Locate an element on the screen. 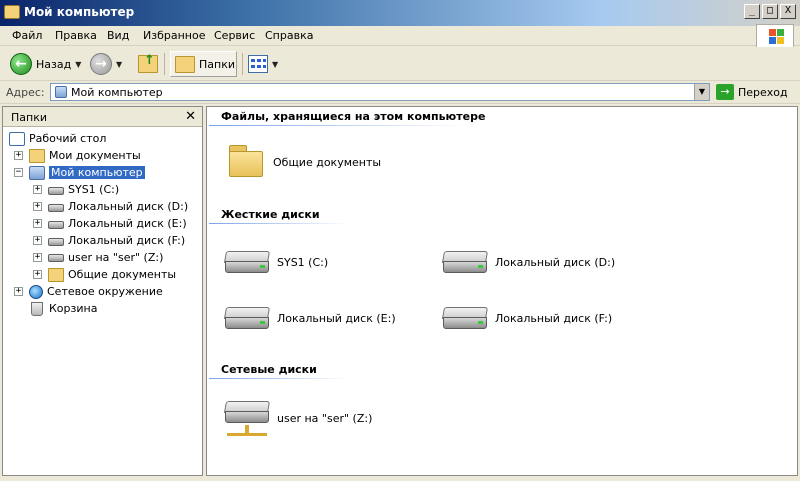  tree-item-drive-c: SYS1 (C:) is located at coordinates (83, 189).